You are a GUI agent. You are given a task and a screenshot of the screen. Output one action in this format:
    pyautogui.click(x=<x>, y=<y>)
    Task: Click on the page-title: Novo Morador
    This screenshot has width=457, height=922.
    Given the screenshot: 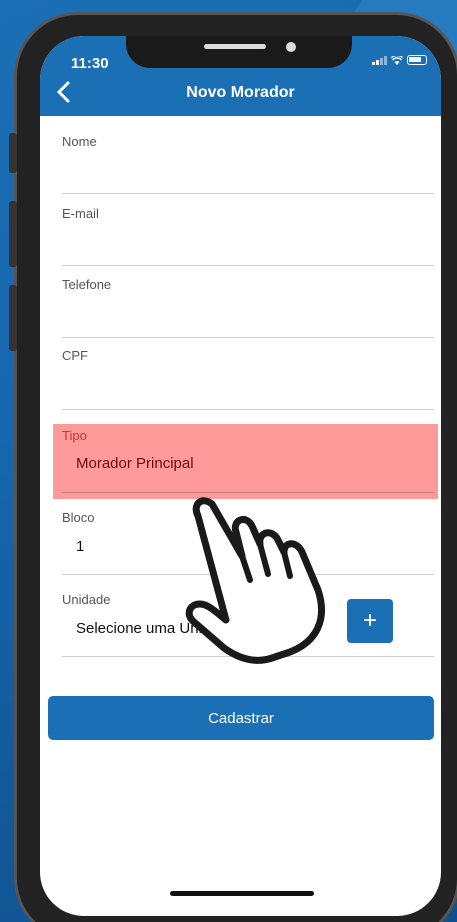 What is the action you would take?
    pyautogui.click(x=240, y=92)
    